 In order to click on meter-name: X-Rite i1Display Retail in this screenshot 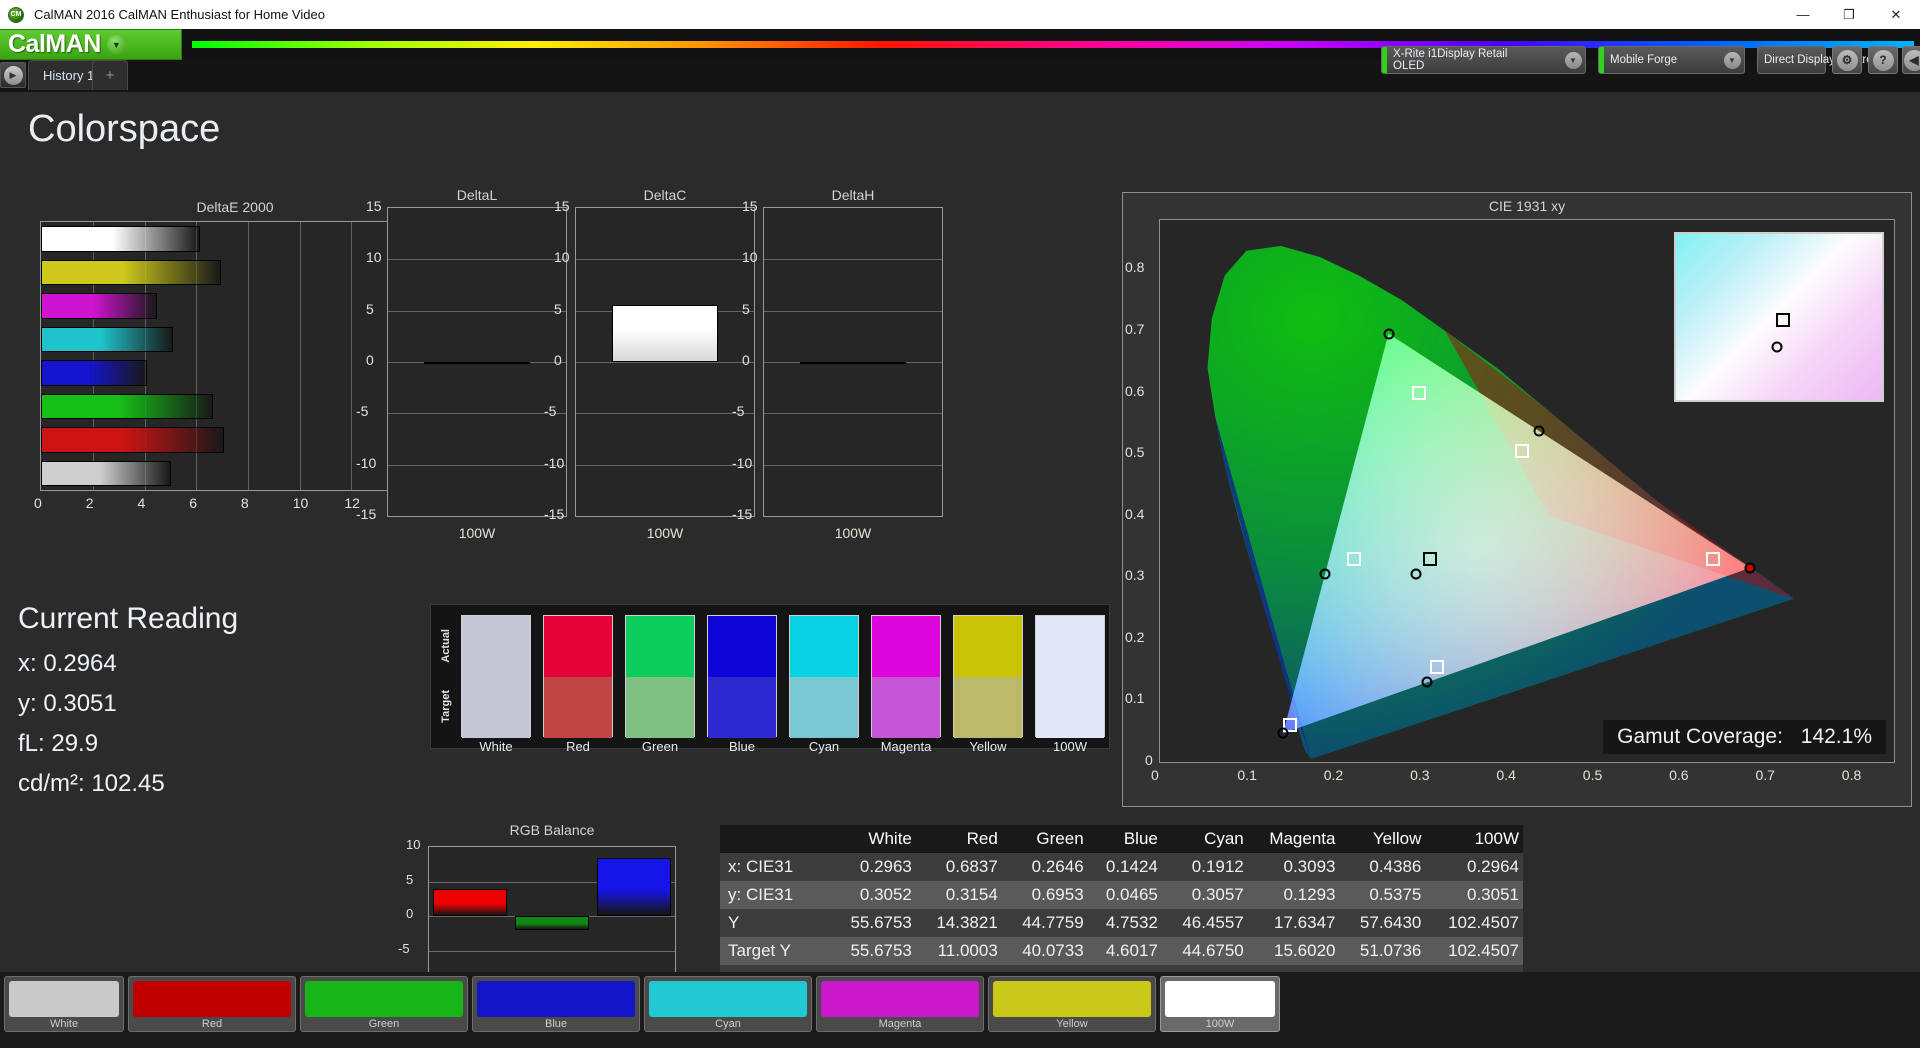, I will do `click(1450, 54)`.